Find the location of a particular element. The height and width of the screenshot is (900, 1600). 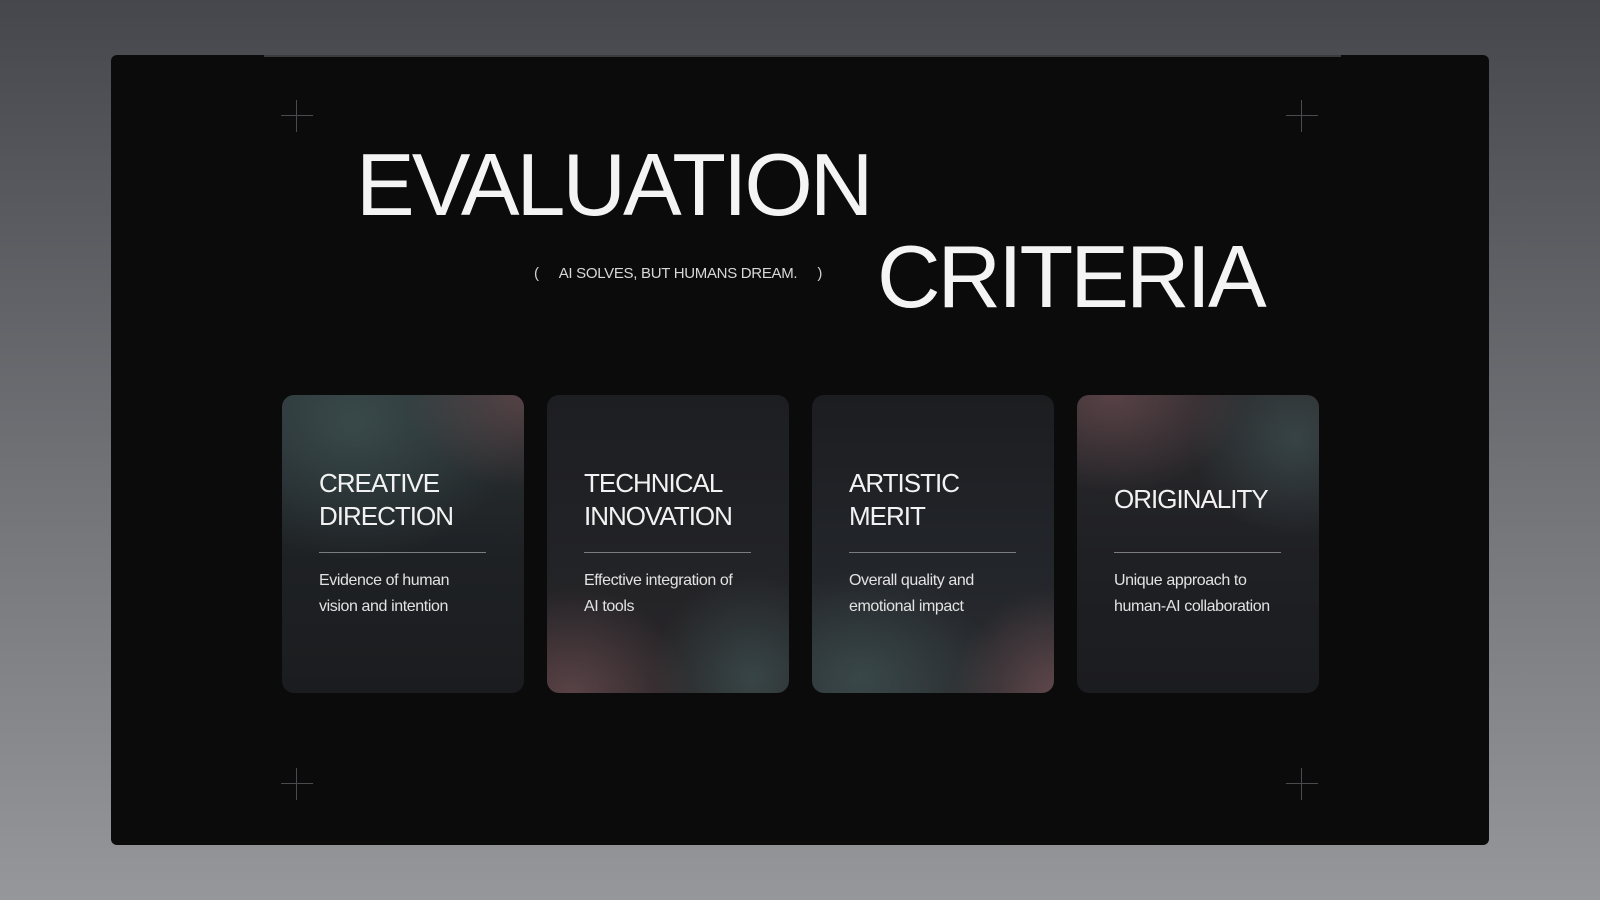

card-description: Overall quality and emotional impact is located at coordinates (911, 593).